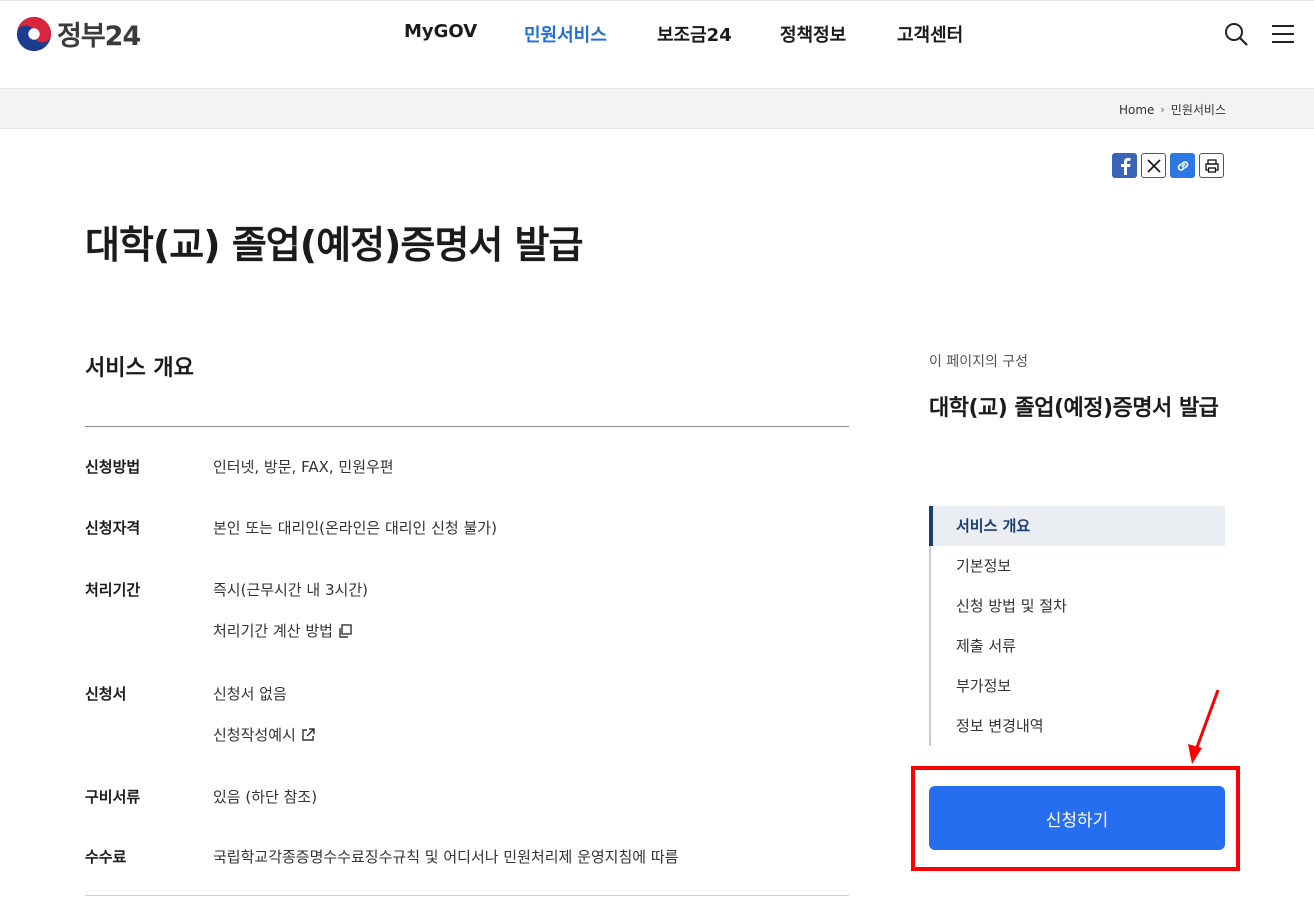 This screenshot has width=1314, height=898. What do you see at coordinates (1182, 165) in the screenshot?
I see `link-icon` at bounding box center [1182, 165].